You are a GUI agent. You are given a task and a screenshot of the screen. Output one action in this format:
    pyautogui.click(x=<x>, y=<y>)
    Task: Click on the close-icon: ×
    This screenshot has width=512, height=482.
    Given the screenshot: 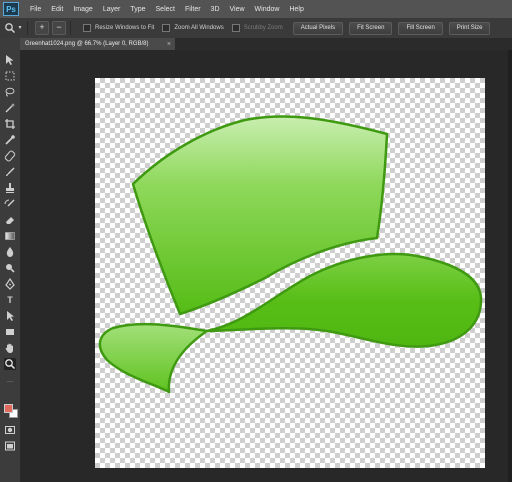 What is the action you would take?
    pyautogui.click(x=169, y=44)
    